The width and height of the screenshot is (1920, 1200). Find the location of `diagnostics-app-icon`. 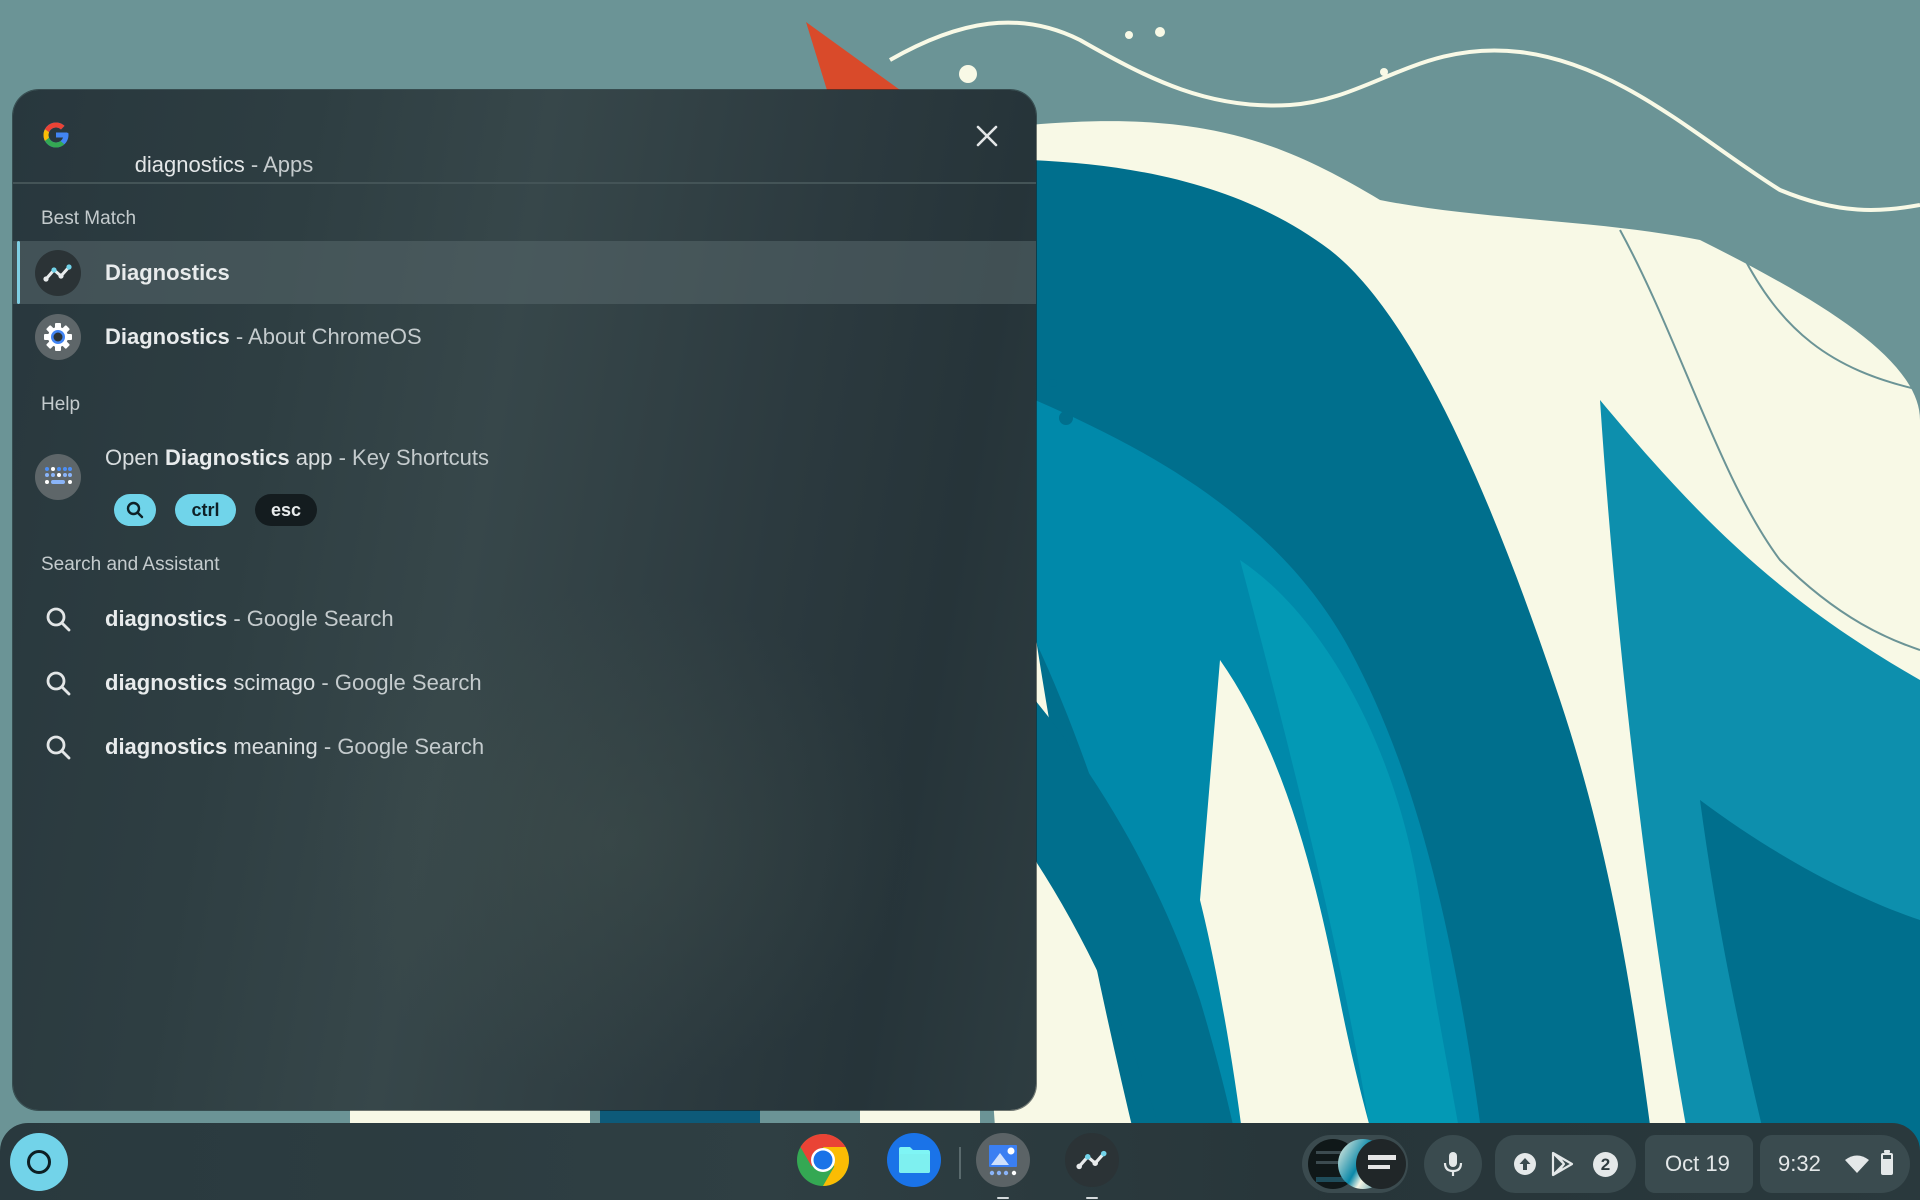

diagnostics-app-icon is located at coordinates (58, 273).